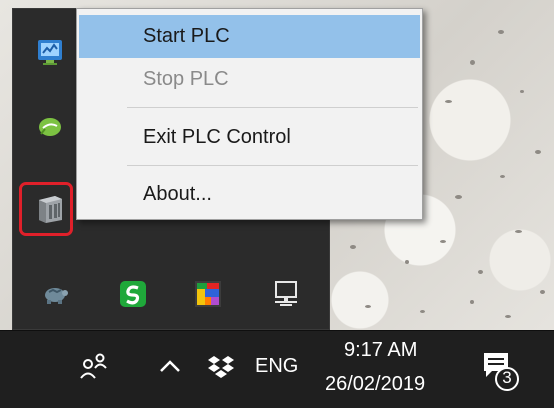 The height and width of the screenshot is (408, 554). What do you see at coordinates (170, 367) in the screenshot?
I see `chevron-up-icon` at bounding box center [170, 367].